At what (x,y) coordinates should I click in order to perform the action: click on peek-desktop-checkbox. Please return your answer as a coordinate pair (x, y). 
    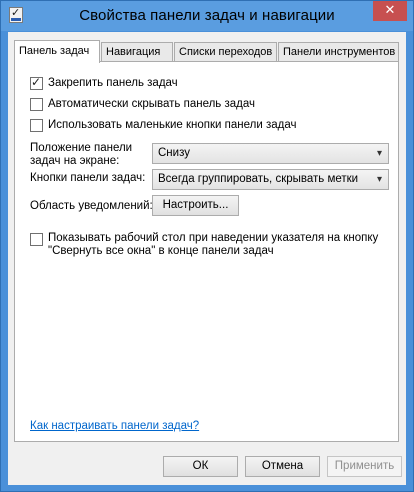
    Looking at the image, I should click on (36, 239).